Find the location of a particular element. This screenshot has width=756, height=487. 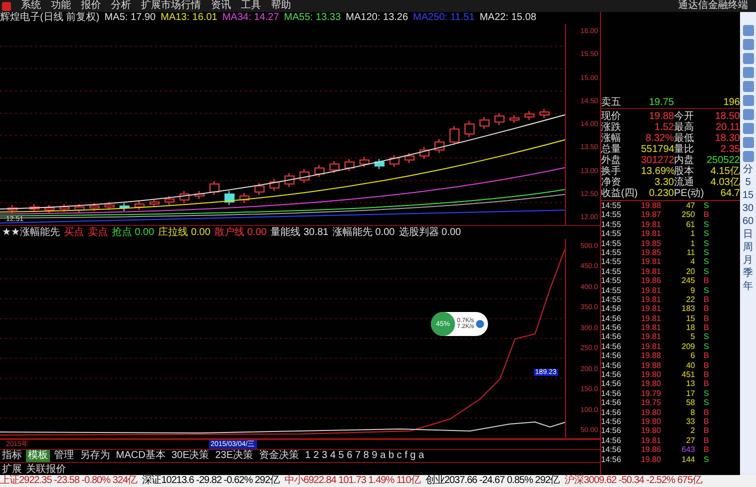

tick-price: 19.88 is located at coordinates (650, 365).